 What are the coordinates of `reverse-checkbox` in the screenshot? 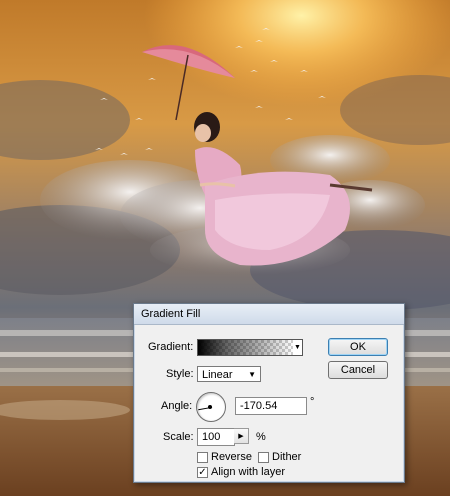 It's located at (202, 457).